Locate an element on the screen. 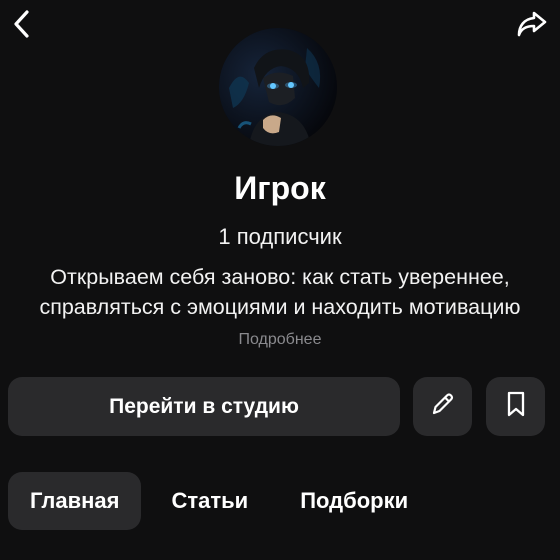 This screenshot has width=560, height=560. avatar is located at coordinates (278, 87).